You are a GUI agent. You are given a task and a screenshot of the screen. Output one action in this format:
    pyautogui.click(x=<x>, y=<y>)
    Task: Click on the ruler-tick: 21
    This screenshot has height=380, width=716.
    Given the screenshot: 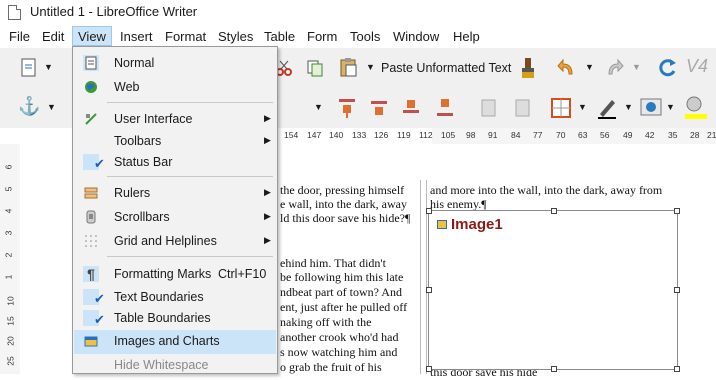 What is the action you would take?
    pyautogui.click(x=711, y=135)
    